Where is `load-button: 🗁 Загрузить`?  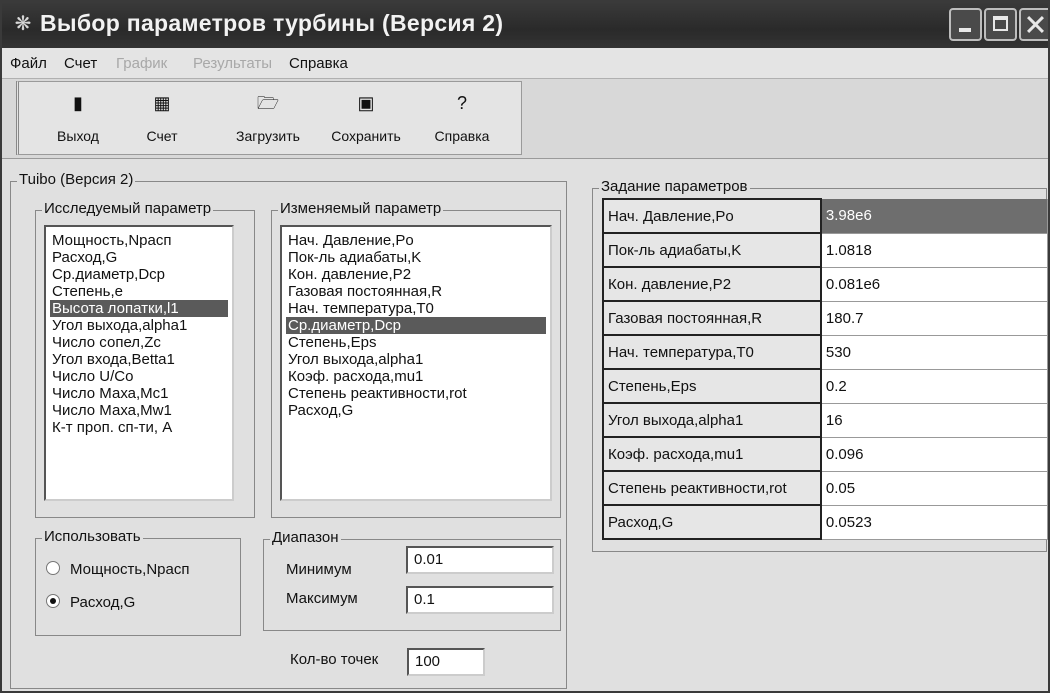 load-button: 🗁 Загрузить is located at coordinates (268, 118).